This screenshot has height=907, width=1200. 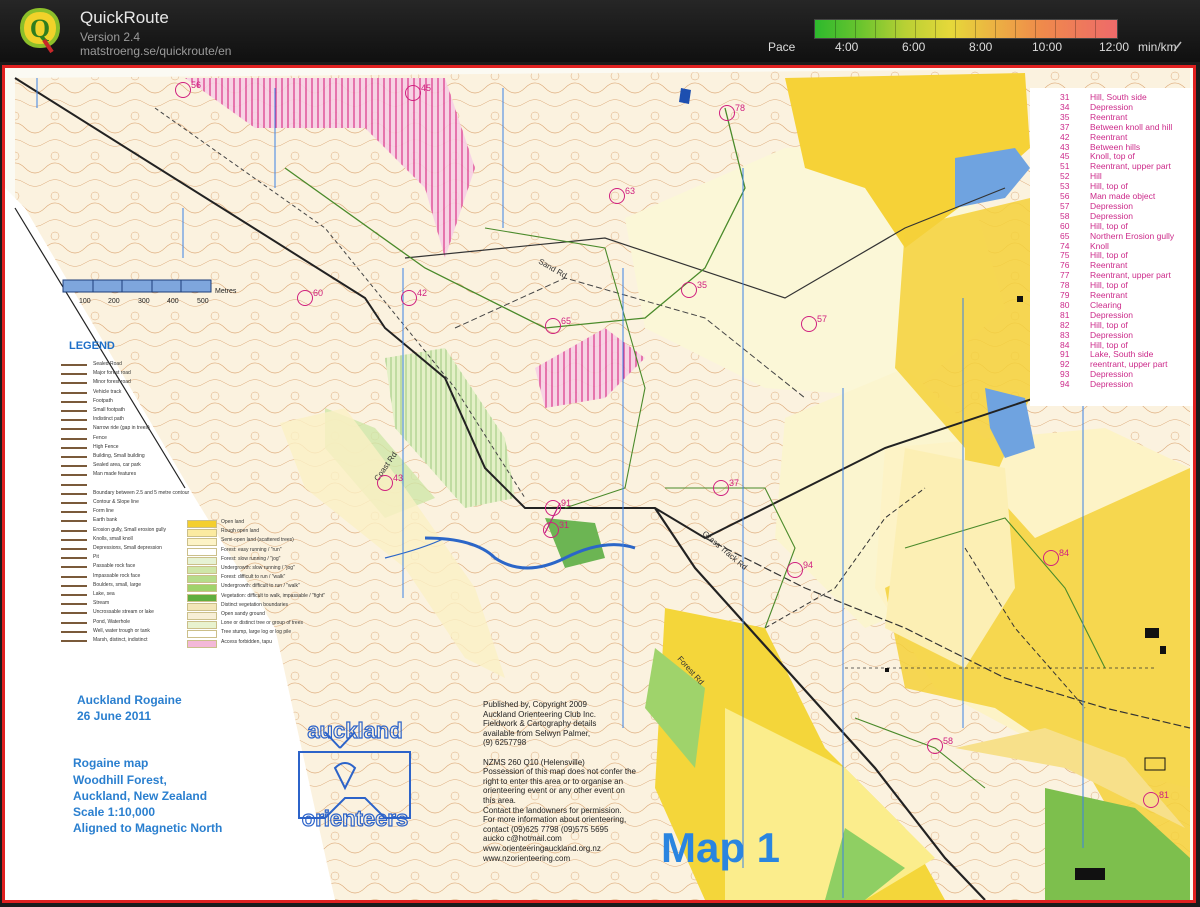 What do you see at coordinates (1081, 176) in the screenshot?
I see `control-description-row: 52 Hill` at bounding box center [1081, 176].